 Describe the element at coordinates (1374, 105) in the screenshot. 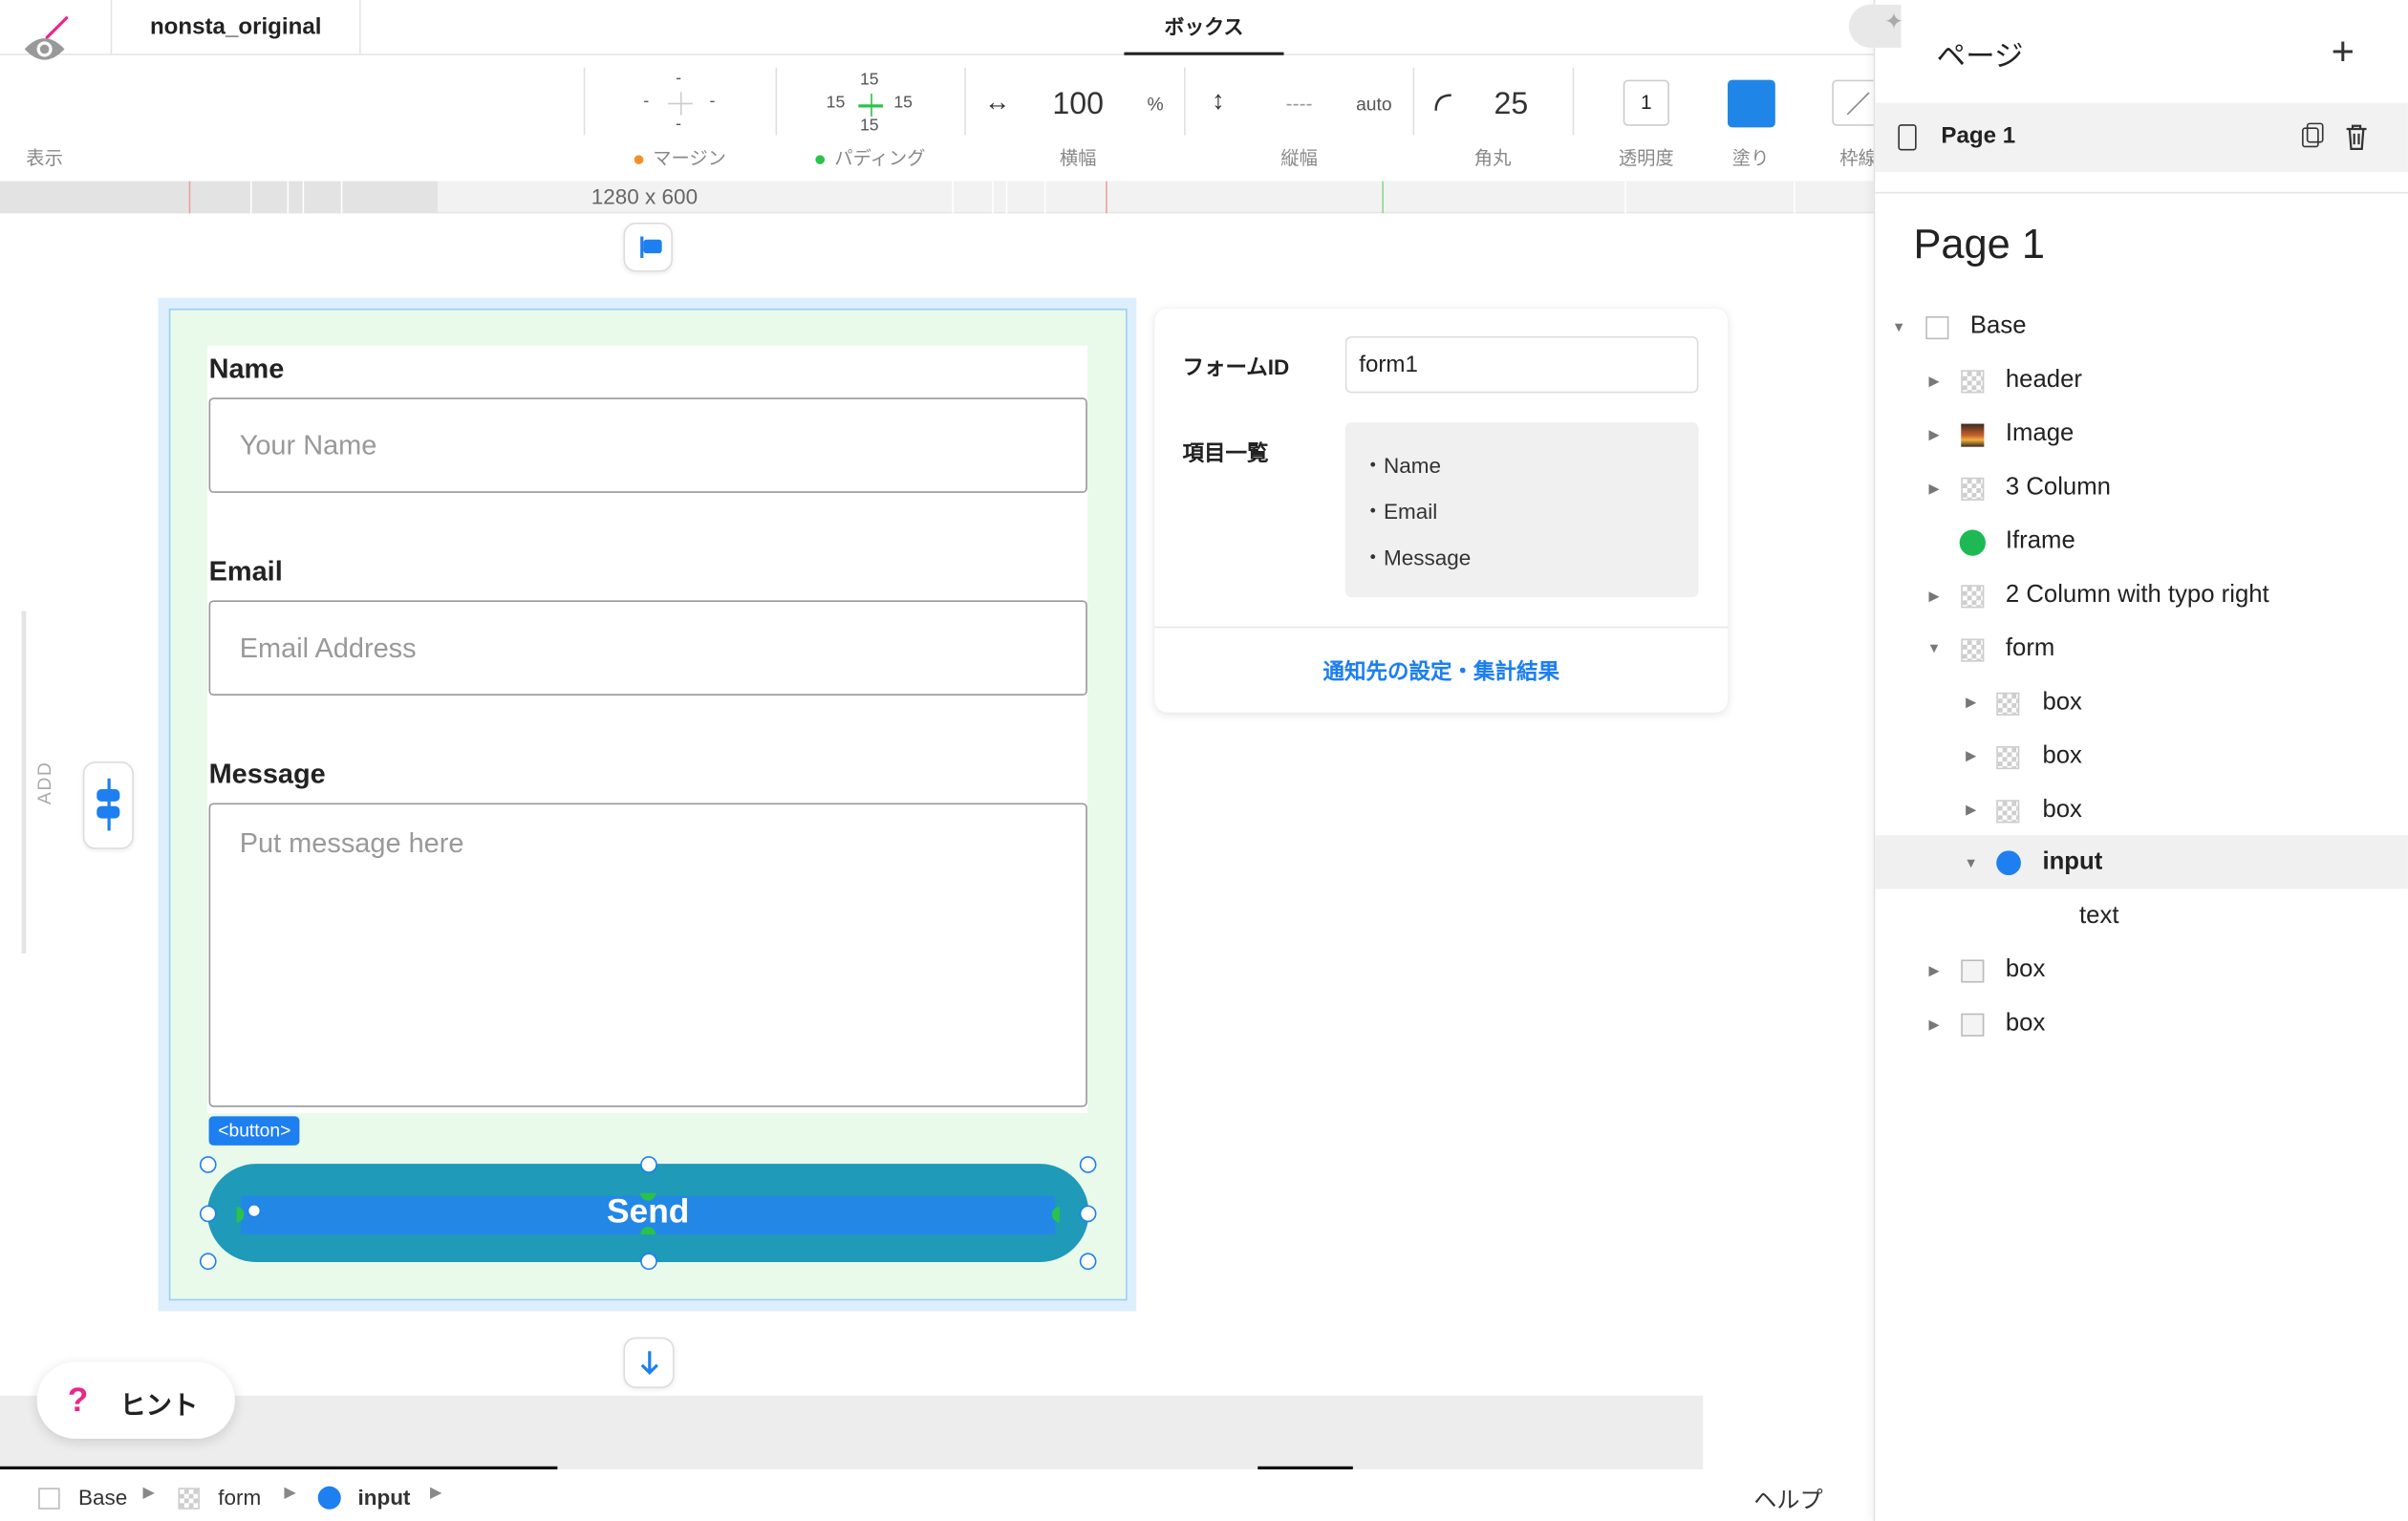

I see `height-unit: auto` at that location.